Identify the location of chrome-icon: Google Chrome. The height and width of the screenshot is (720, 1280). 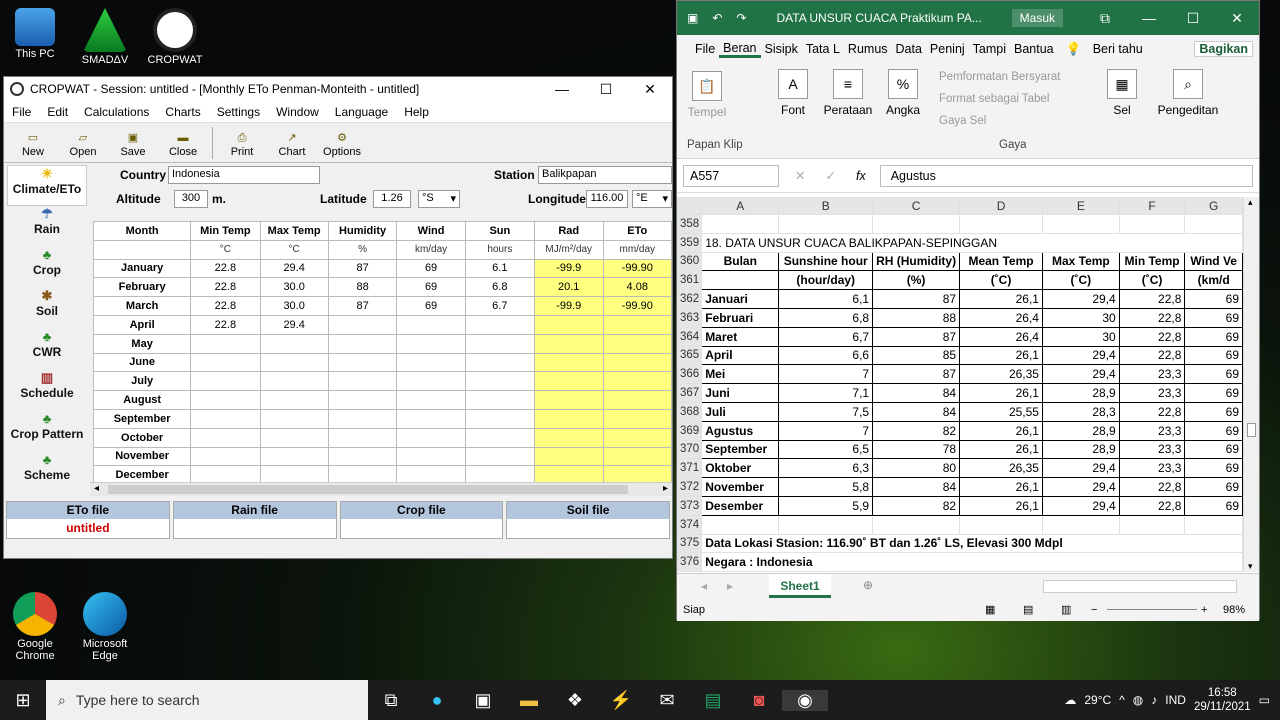
(35, 627).